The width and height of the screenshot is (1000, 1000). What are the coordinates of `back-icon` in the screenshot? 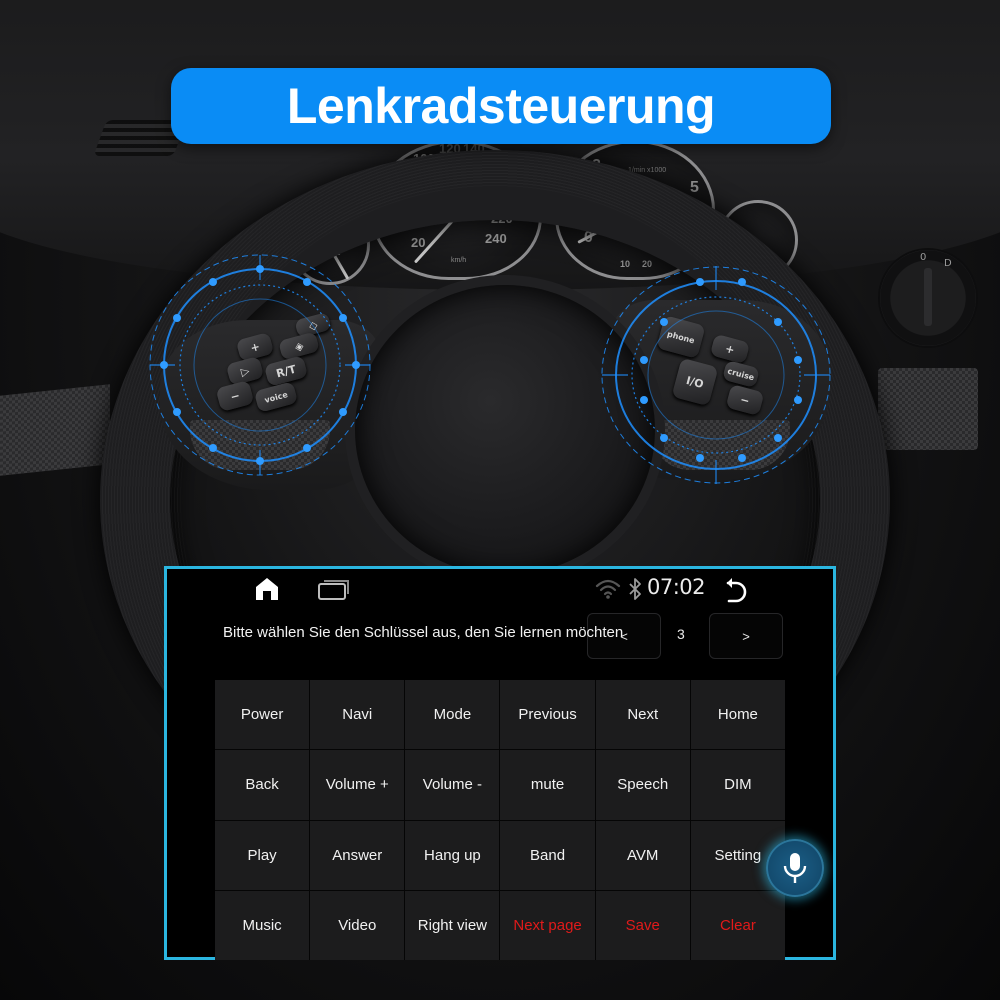 It's located at (738, 589).